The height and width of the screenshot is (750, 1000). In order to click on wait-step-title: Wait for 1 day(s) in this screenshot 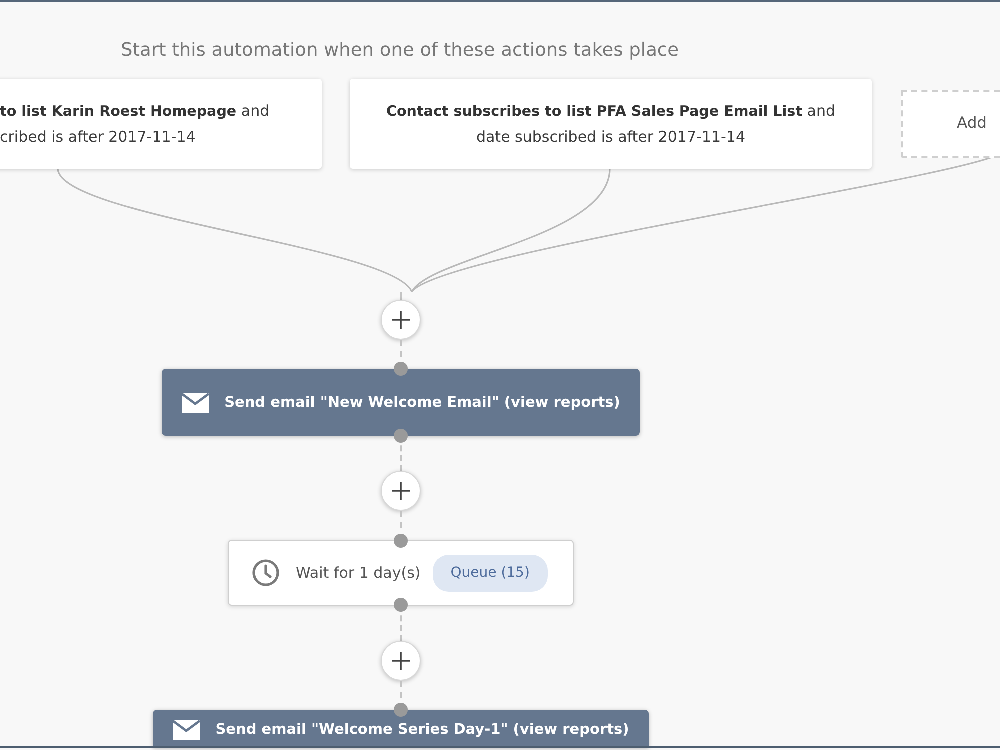, I will do `click(358, 573)`.